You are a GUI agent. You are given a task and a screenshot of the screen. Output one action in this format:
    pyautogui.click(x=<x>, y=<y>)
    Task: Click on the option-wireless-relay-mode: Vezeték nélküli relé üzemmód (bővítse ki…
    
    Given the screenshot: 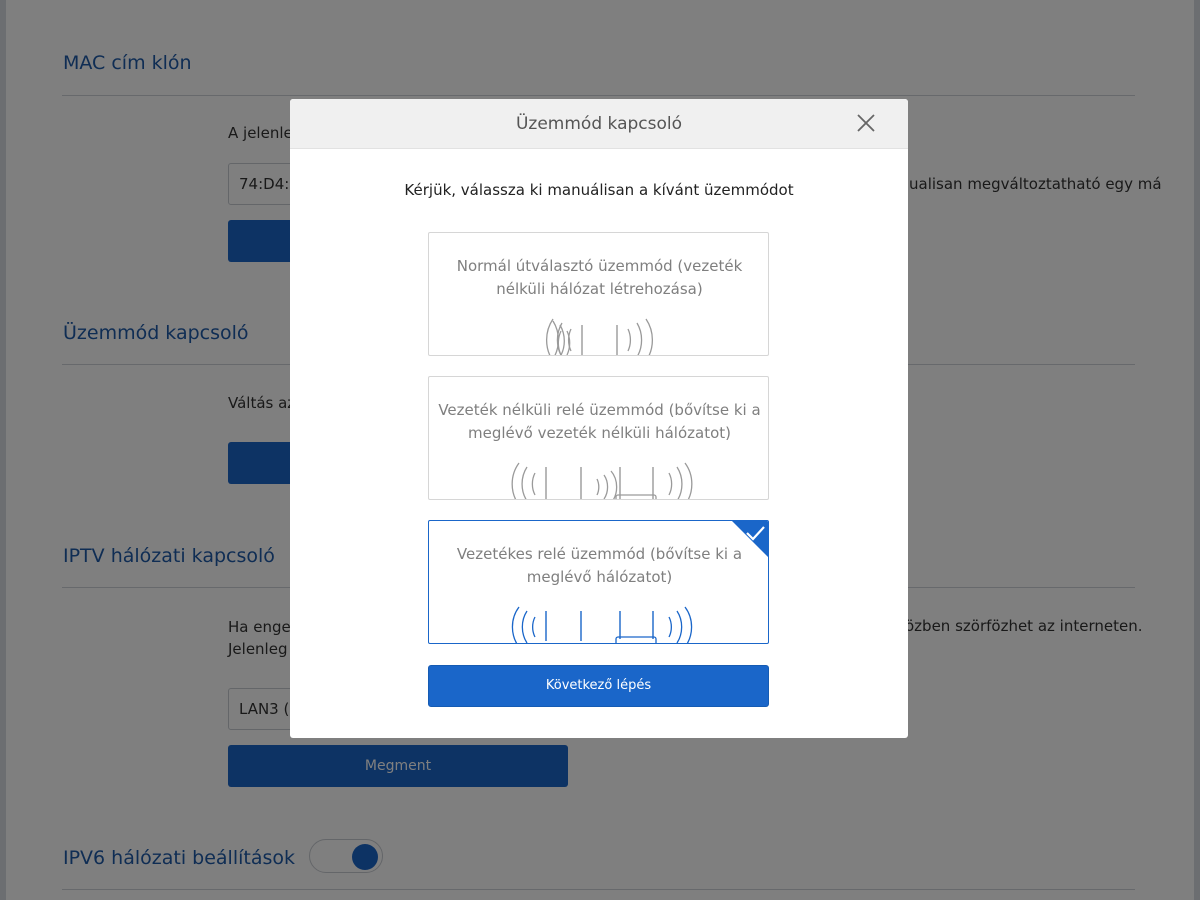 What is the action you would take?
    pyautogui.click(x=598, y=438)
    